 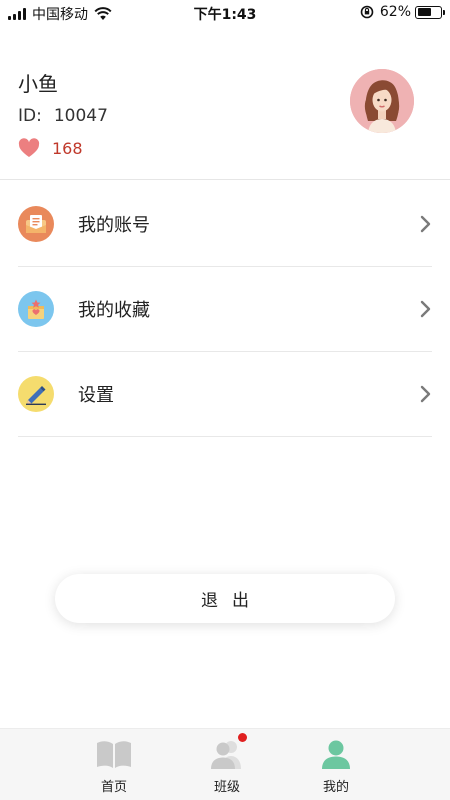 What do you see at coordinates (114, 310) in the screenshot?
I see `menu-item-label: 我的收藏` at bounding box center [114, 310].